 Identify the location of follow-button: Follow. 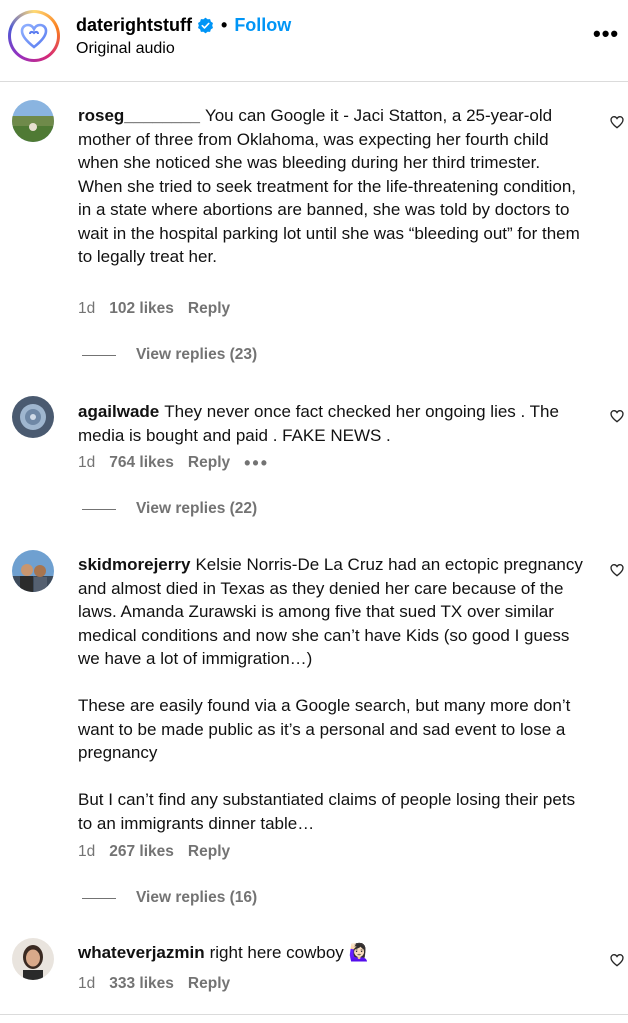
(262, 25).